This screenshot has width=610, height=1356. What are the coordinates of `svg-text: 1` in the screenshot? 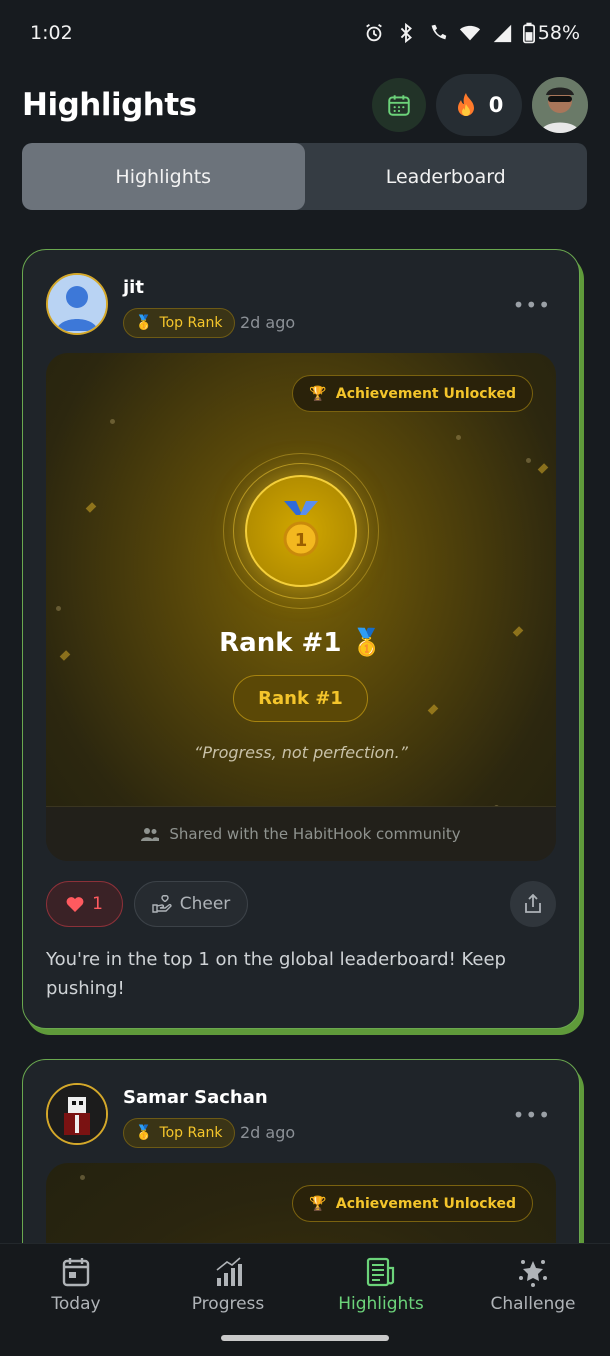 It's located at (301, 540).